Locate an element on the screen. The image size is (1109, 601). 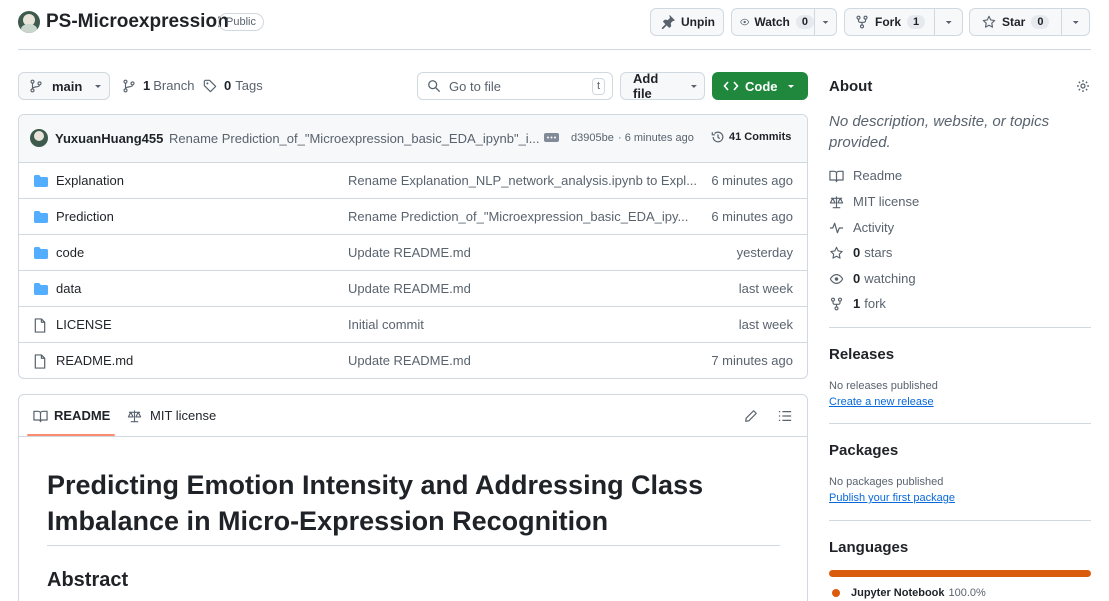
activity-link-label: Activity is located at coordinates (874, 227).